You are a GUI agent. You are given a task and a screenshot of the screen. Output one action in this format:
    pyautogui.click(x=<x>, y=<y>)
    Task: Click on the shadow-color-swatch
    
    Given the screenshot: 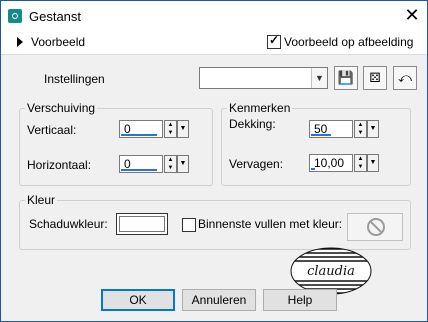 What is the action you would take?
    pyautogui.click(x=142, y=224)
    